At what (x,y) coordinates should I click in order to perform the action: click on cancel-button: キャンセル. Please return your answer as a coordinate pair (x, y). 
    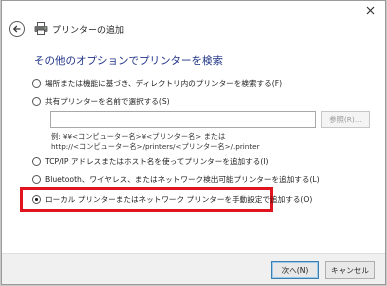
    Looking at the image, I should click on (350, 270).